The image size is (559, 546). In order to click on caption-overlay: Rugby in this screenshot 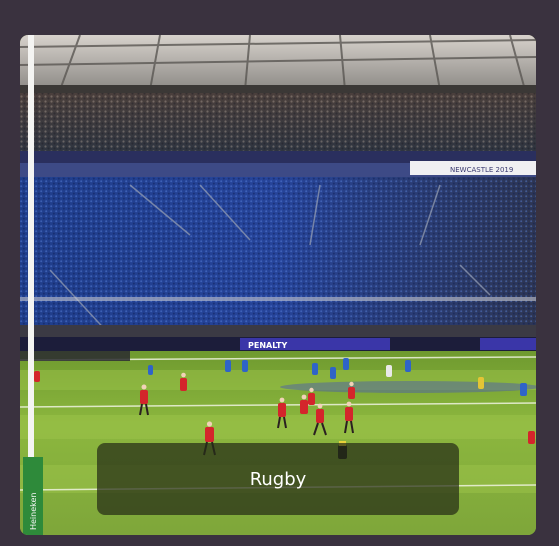, I will do `click(278, 479)`.